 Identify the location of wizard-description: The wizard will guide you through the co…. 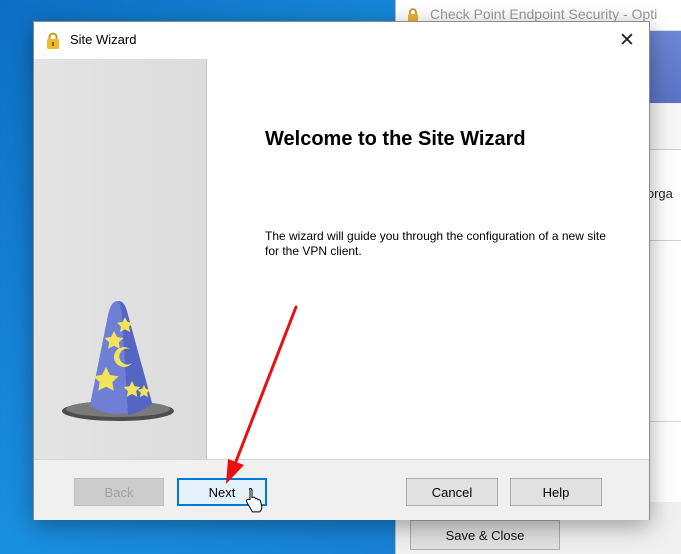
(435, 243).